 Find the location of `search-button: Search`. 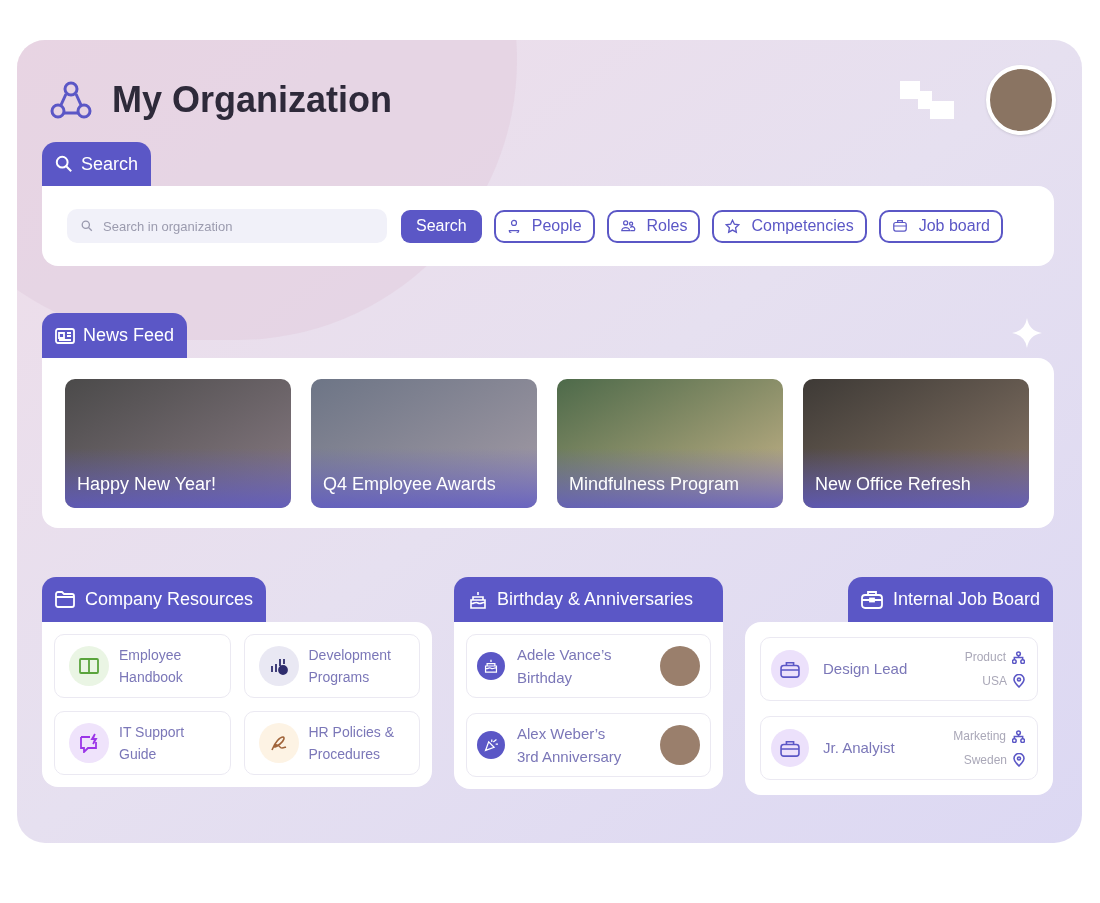

search-button: Search is located at coordinates (441, 226).